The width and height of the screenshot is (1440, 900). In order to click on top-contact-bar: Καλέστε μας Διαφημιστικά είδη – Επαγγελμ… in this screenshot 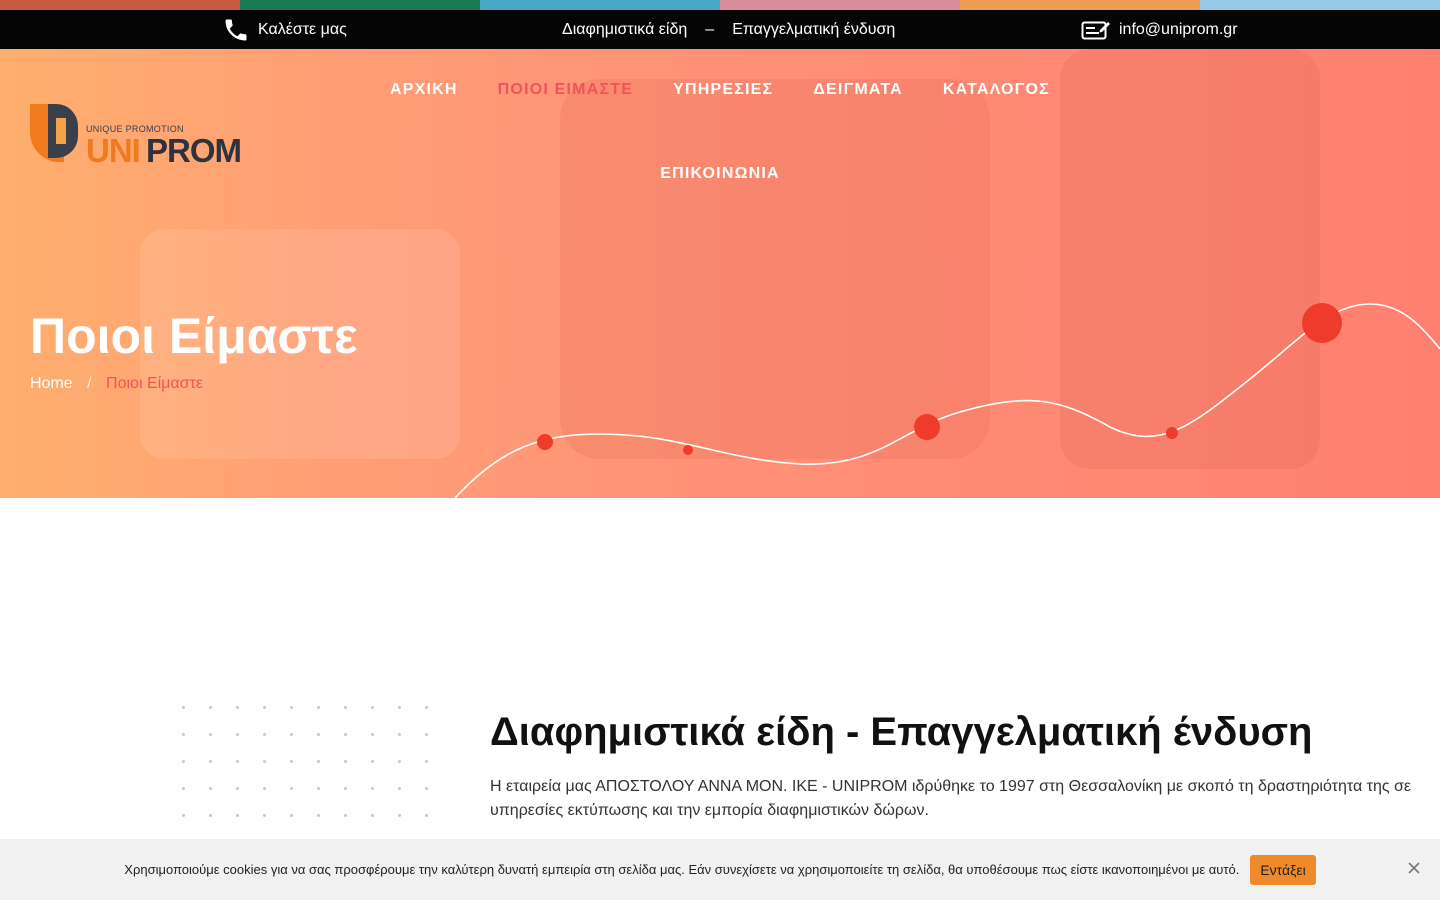, I will do `click(720, 29)`.